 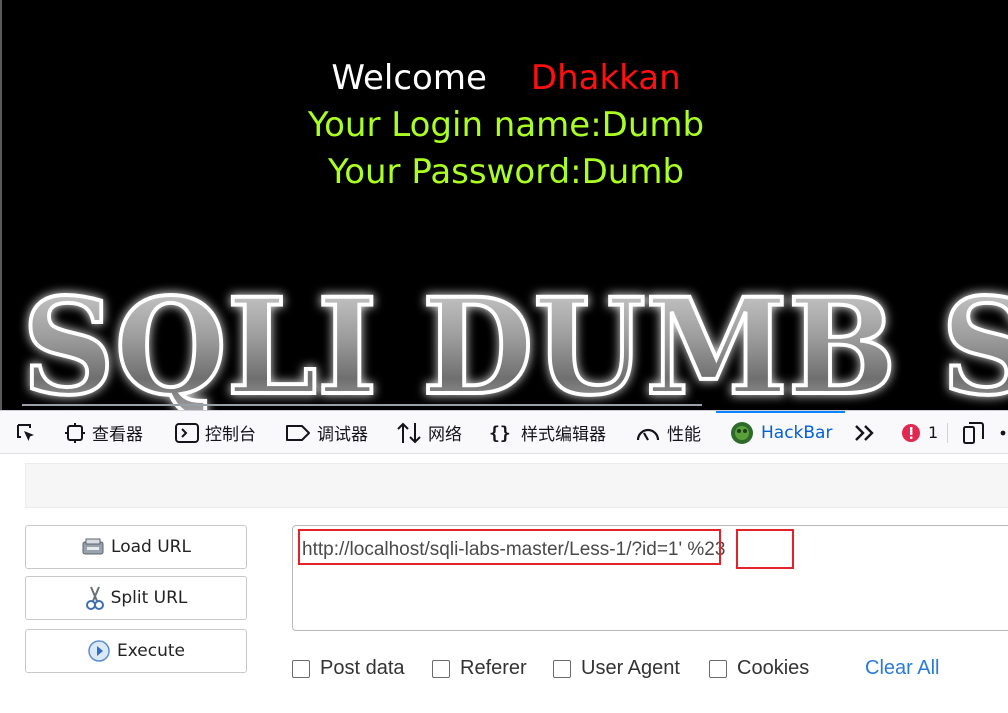 I want to click on debugger-icon, so click(x=298, y=432).